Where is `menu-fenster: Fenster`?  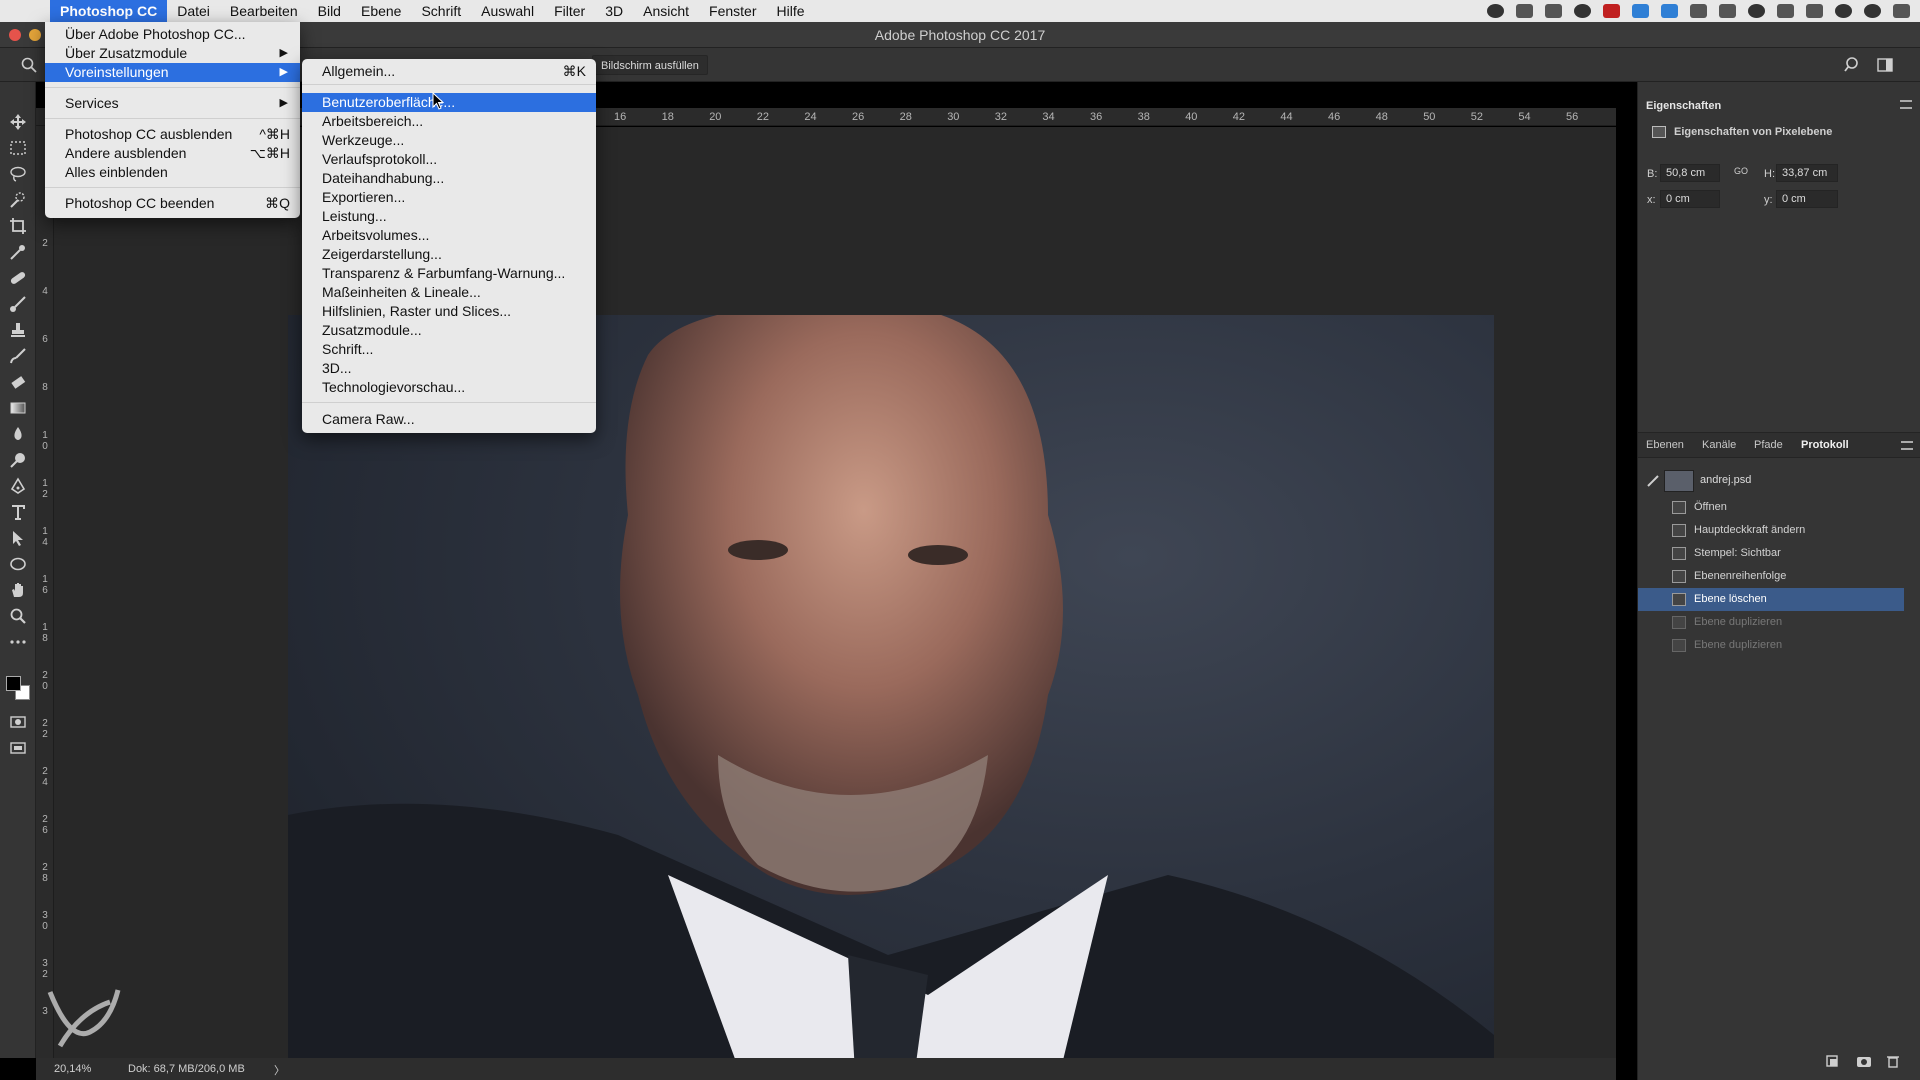 menu-fenster: Fenster is located at coordinates (732, 11).